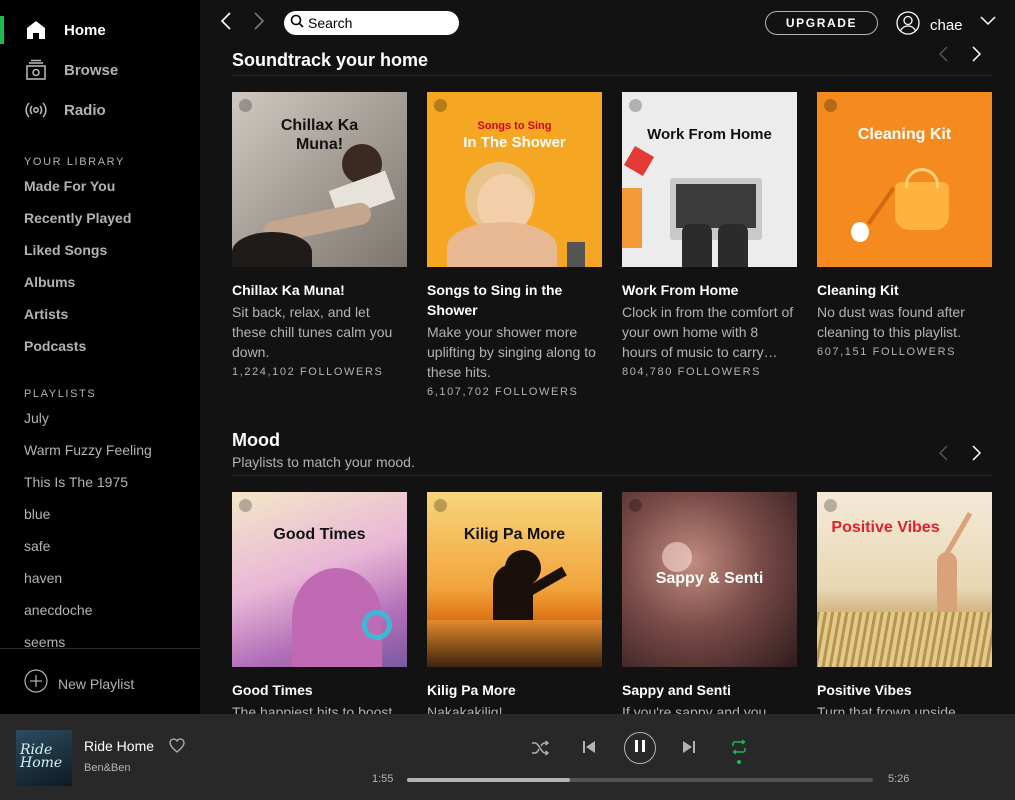 This screenshot has width=1015, height=800. I want to click on playlist-cover: Cleaning Kit, so click(904, 179).